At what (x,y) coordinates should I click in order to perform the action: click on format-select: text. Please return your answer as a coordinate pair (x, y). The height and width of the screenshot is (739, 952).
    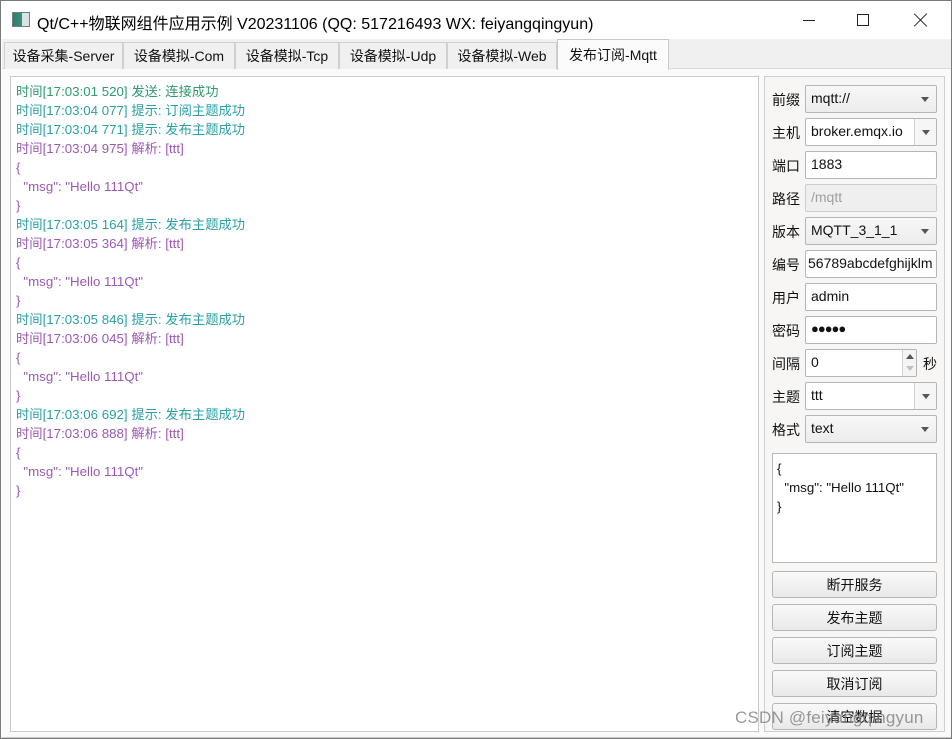
    Looking at the image, I should click on (871, 429).